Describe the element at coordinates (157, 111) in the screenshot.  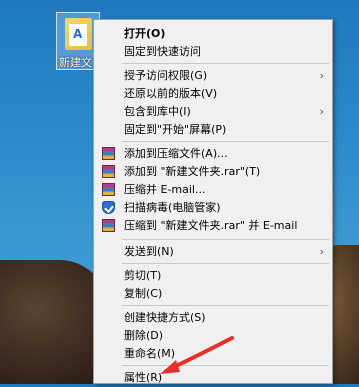
I see `menu-item-label: 包含到库中(I)` at that location.